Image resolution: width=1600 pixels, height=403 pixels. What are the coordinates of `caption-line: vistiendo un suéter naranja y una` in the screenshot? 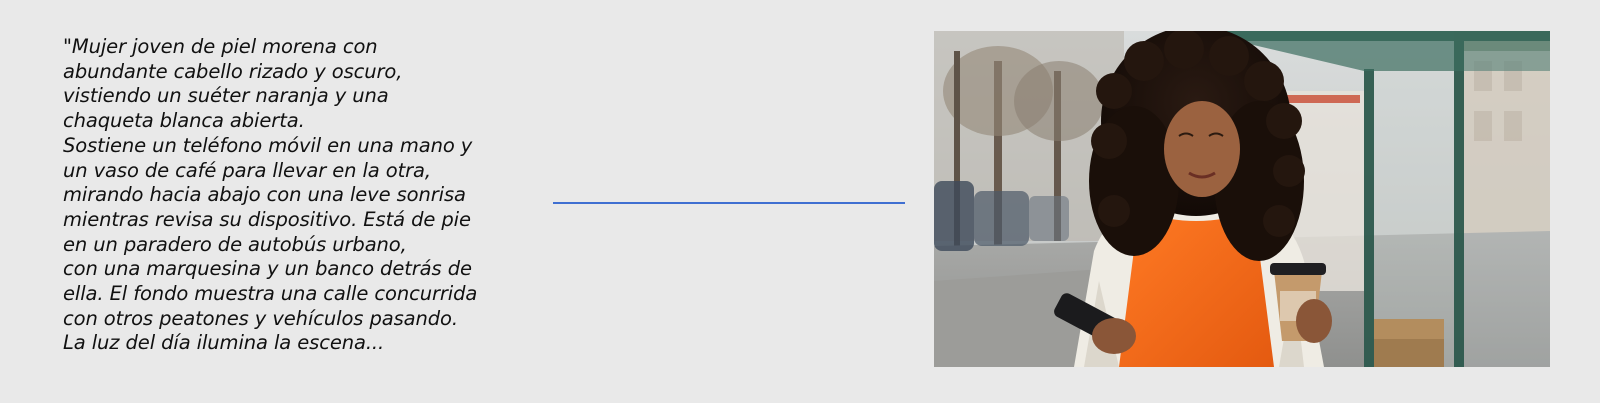 It's located at (226, 96).